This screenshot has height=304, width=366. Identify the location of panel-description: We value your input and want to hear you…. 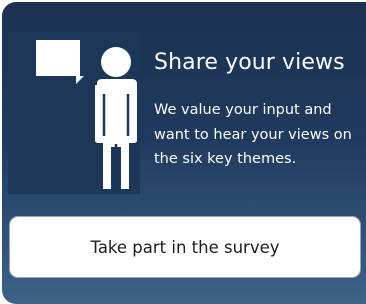
(253, 134).